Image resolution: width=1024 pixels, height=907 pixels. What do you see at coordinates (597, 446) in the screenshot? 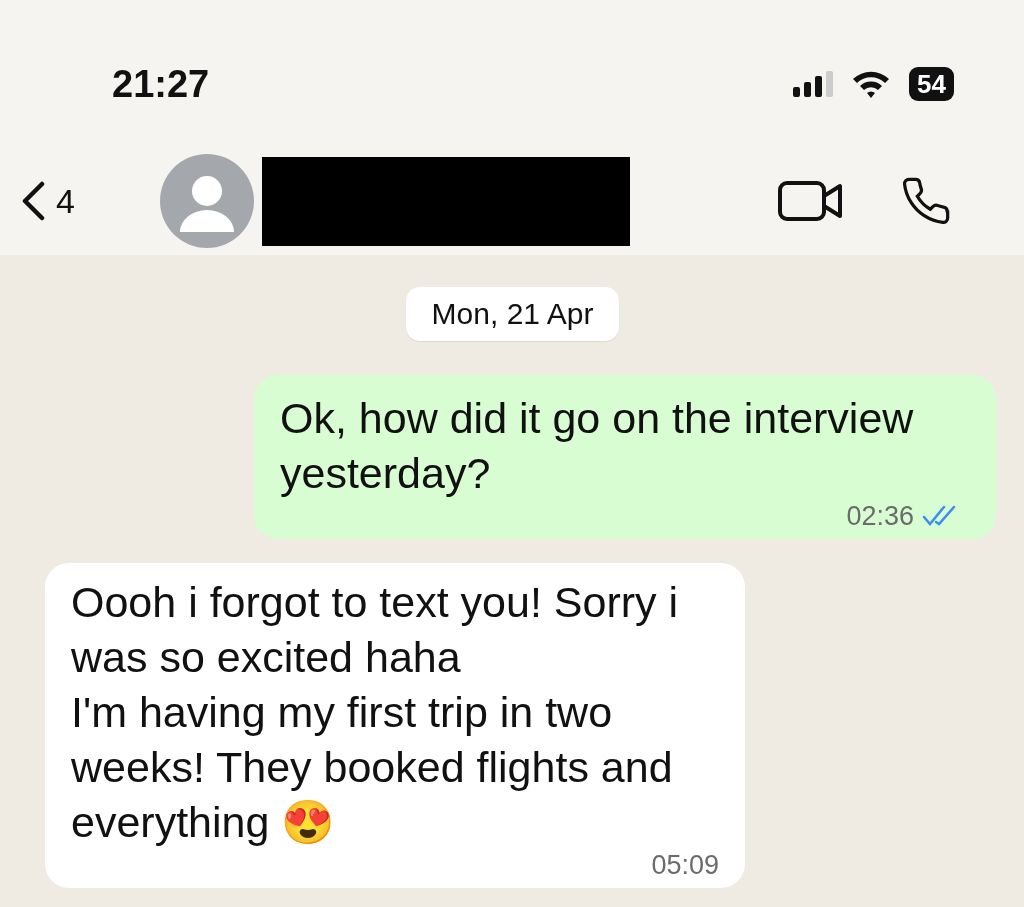
I see `message-text: Ok, how did it go on the interview yesterday?` at bounding box center [597, 446].